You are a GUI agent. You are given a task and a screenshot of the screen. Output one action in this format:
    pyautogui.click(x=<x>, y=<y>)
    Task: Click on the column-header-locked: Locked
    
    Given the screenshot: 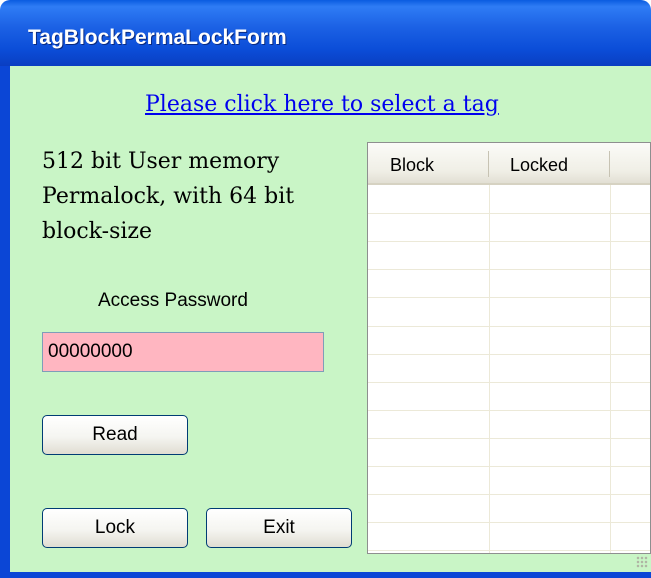 What is the action you would take?
    pyautogui.click(x=539, y=163)
    